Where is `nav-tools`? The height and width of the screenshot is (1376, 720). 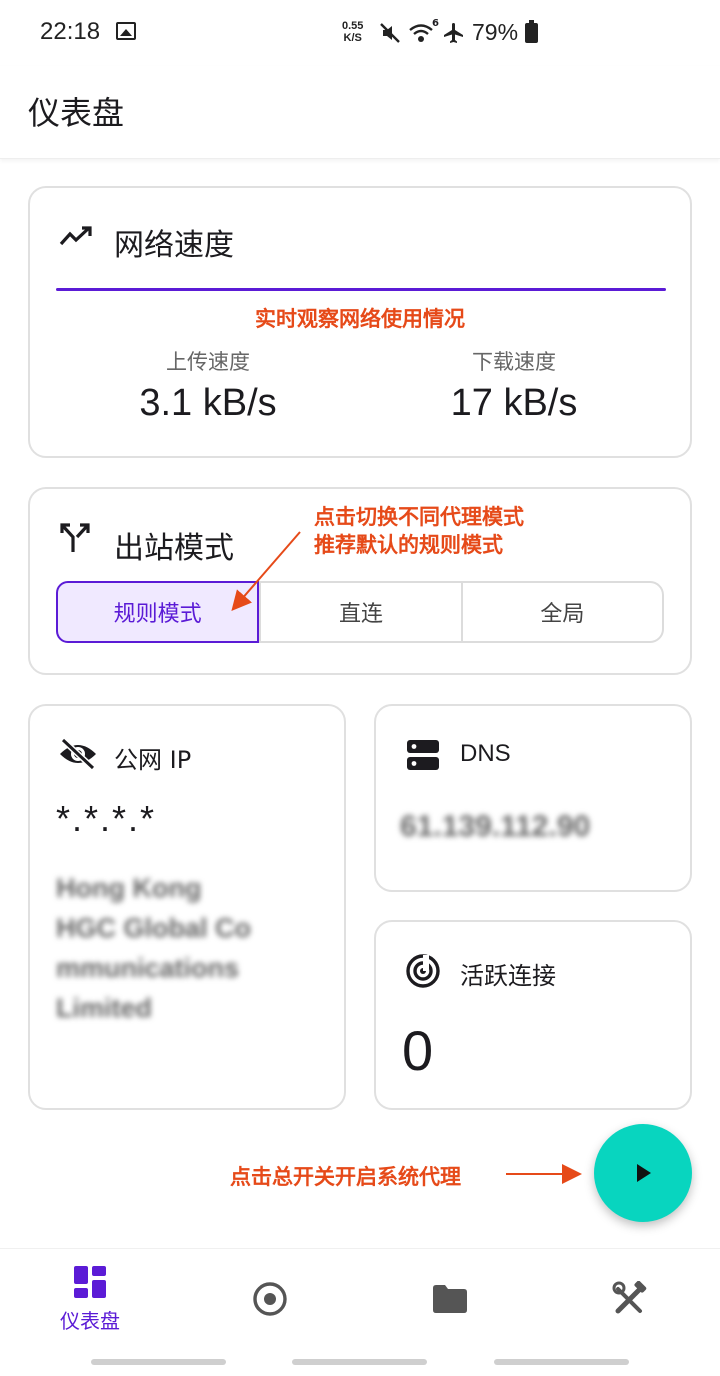
nav-tools is located at coordinates (630, 1299).